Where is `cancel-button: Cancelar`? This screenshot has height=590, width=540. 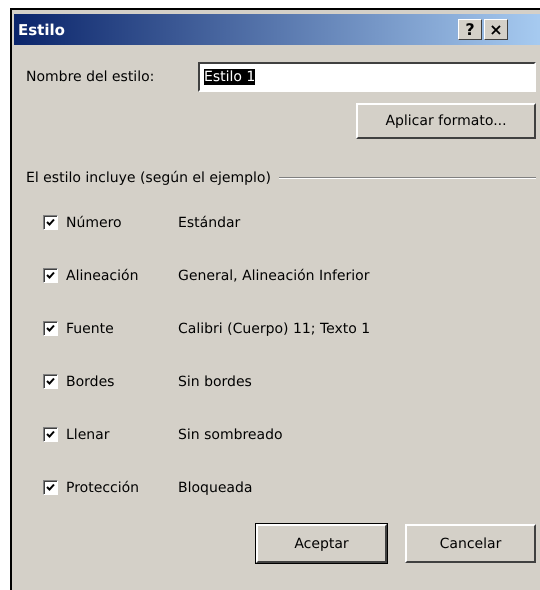 cancel-button: Cancelar is located at coordinates (470, 543).